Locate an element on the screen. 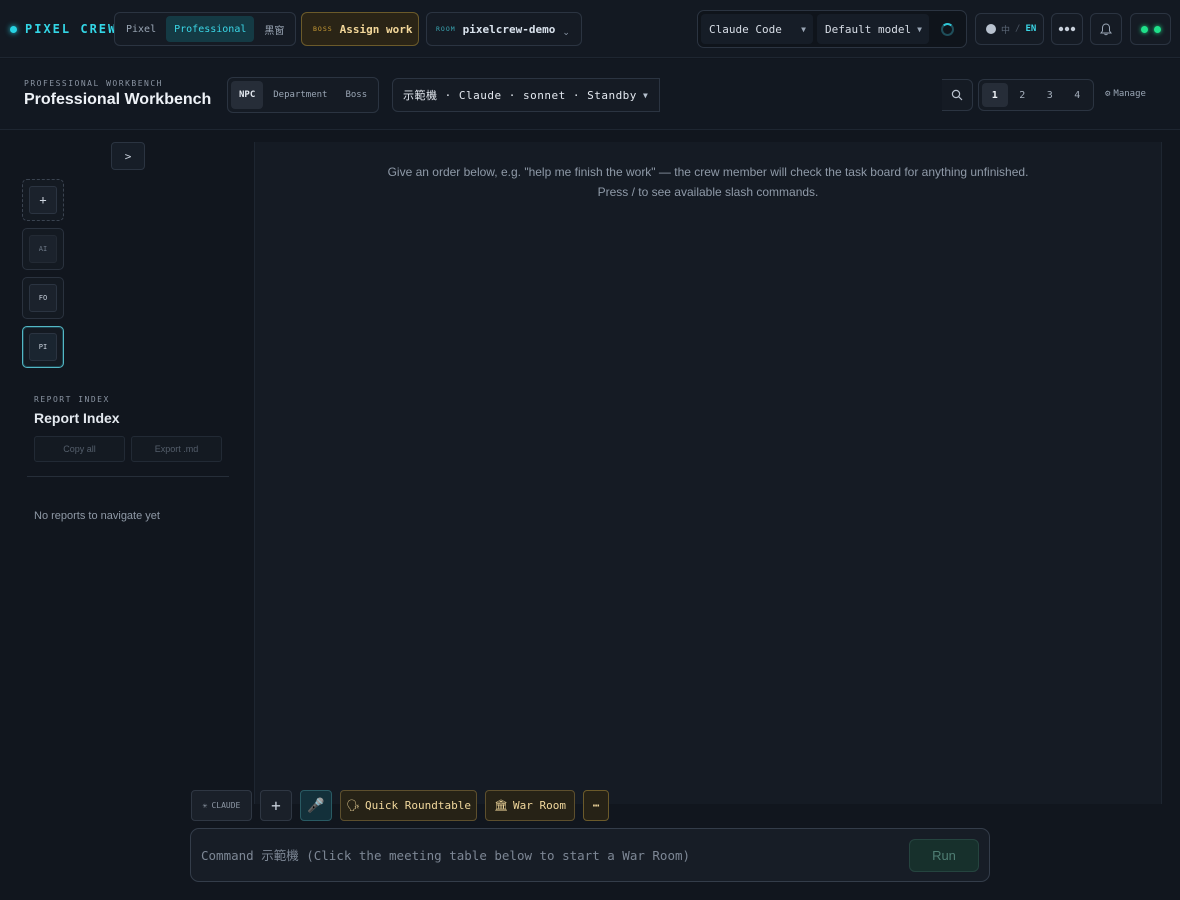  add-agent-button: + is located at coordinates (43, 200).